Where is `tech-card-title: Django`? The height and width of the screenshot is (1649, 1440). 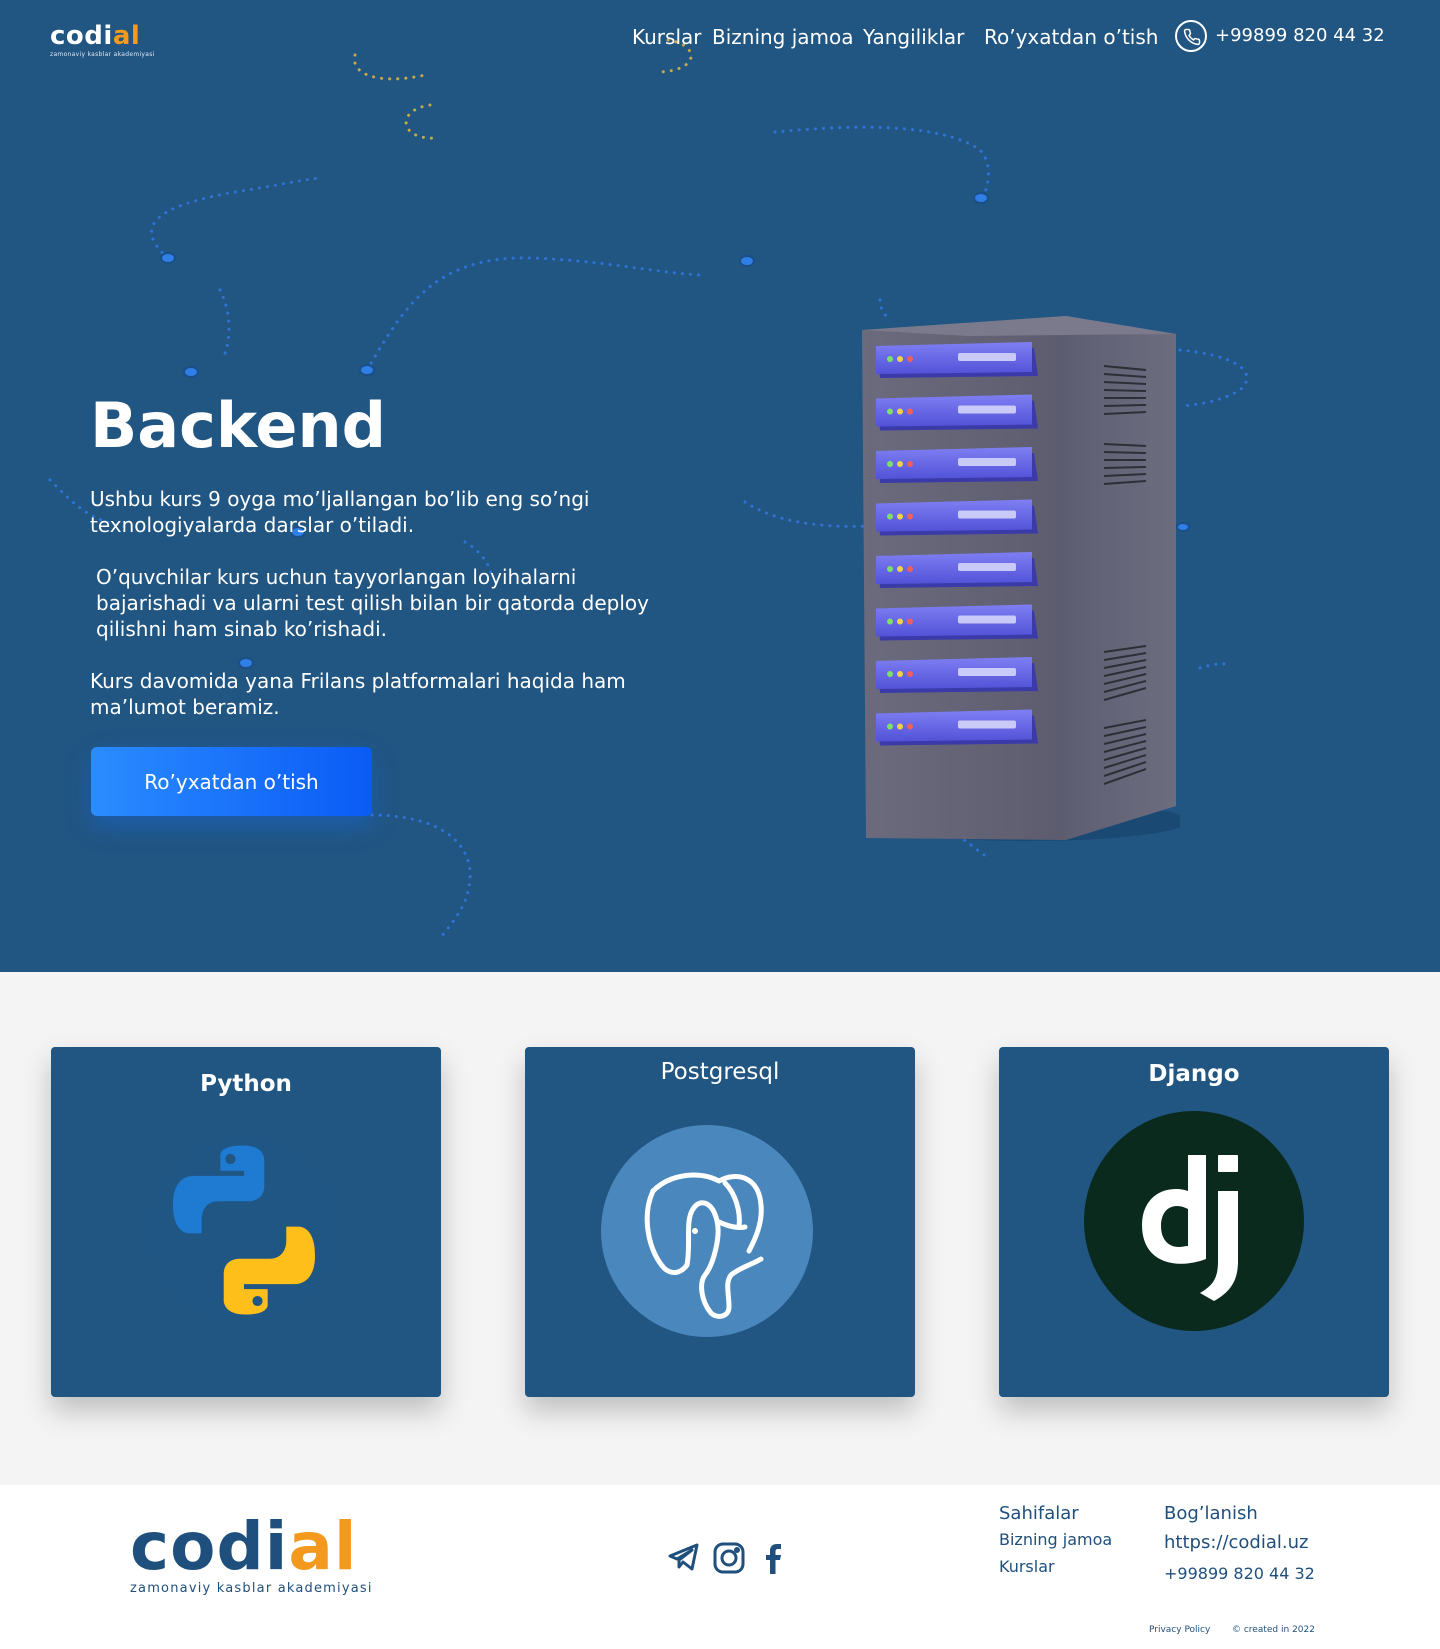
tech-card-title: Django is located at coordinates (1194, 1074).